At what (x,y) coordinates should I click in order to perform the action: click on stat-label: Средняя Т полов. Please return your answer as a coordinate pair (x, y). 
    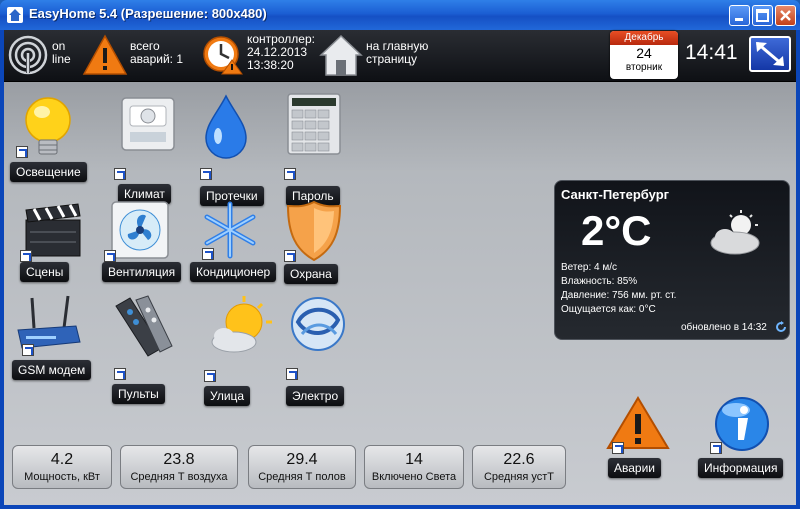
    Looking at the image, I should click on (302, 477).